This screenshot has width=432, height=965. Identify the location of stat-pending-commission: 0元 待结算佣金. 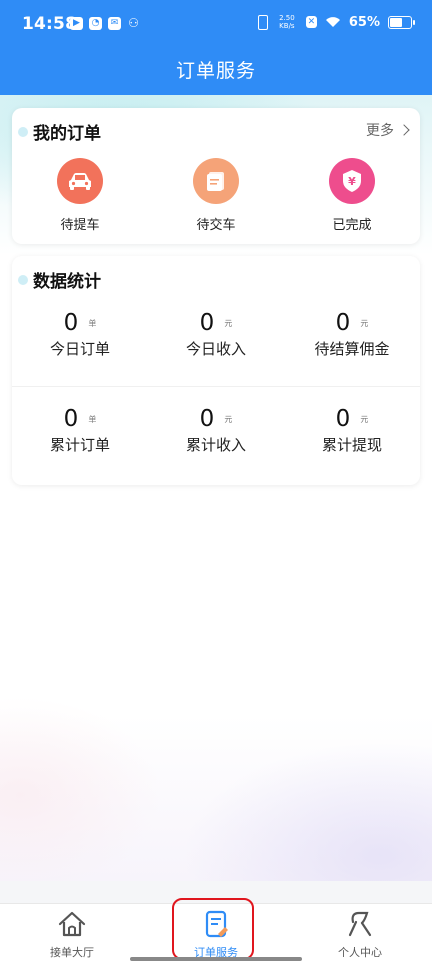
(352, 334).